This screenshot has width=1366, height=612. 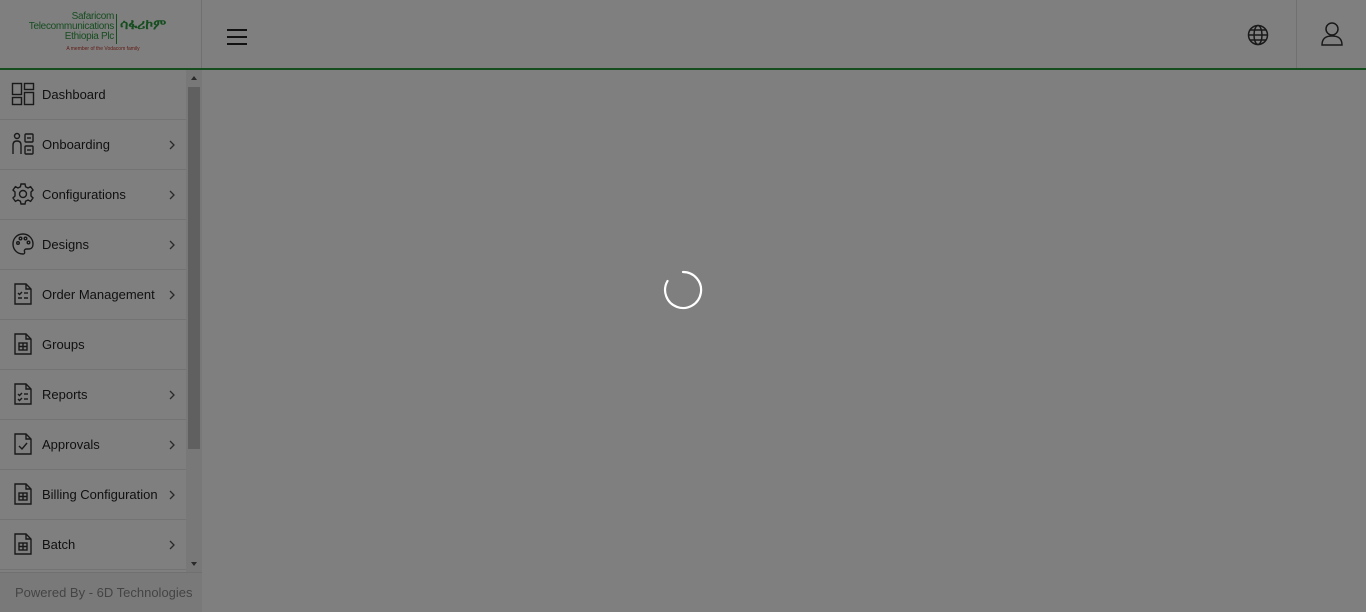 I want to click on loading-spinner-icon, so click(x=683, y=290).